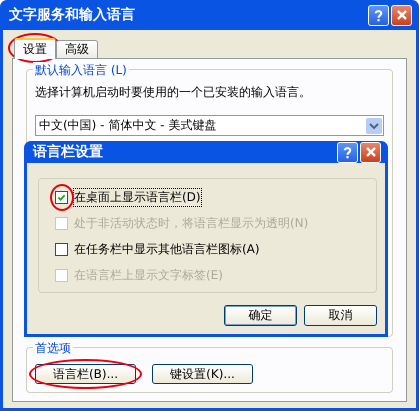 This screenshot has width=419, height=411. Describe the element at coordinates (148, 275) in the screenshot. I see `checkbox-label: 在语言栏上显示文字标签(E)` at that location.